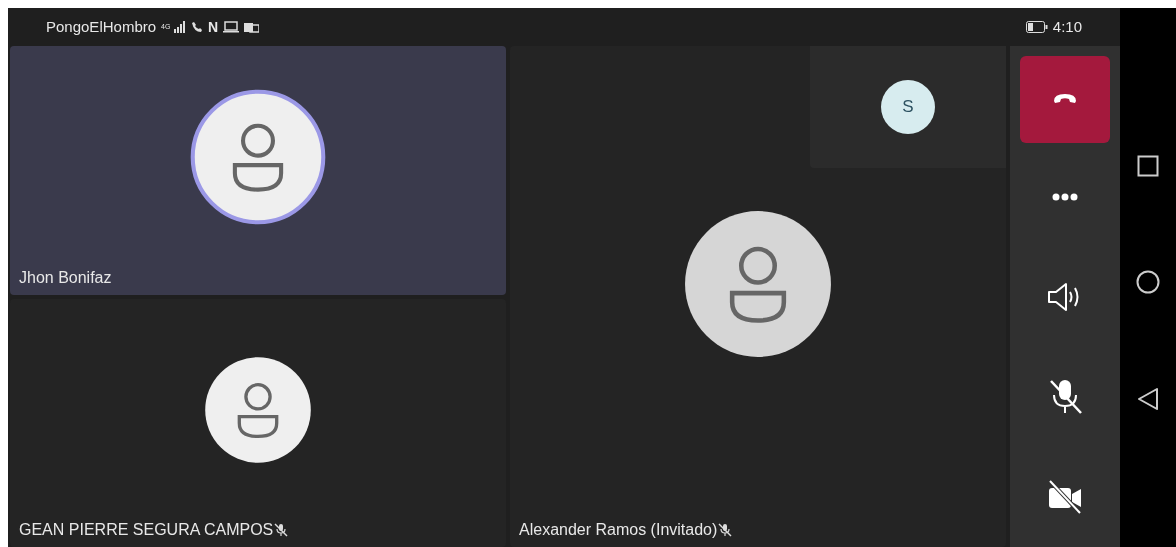  I want to click on self-preview: S, so click(908, 107).